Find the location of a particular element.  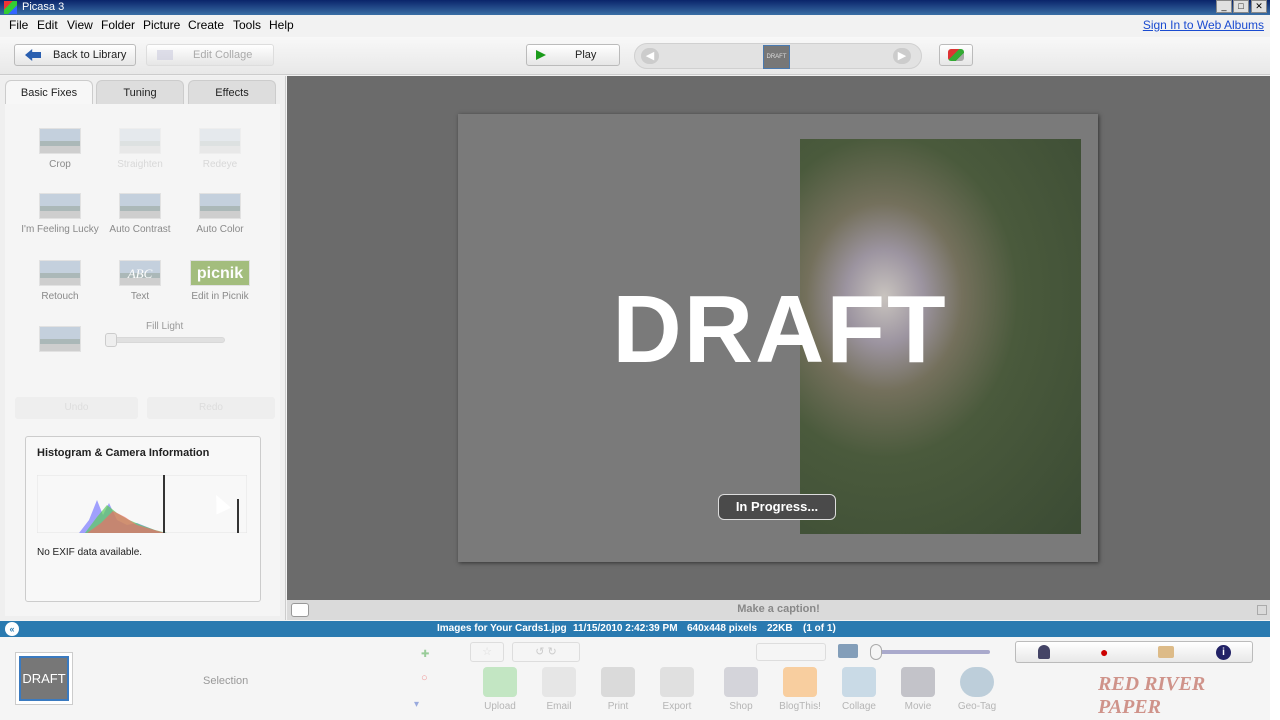

view-mode-buttons is located at coordinates (791, 652).